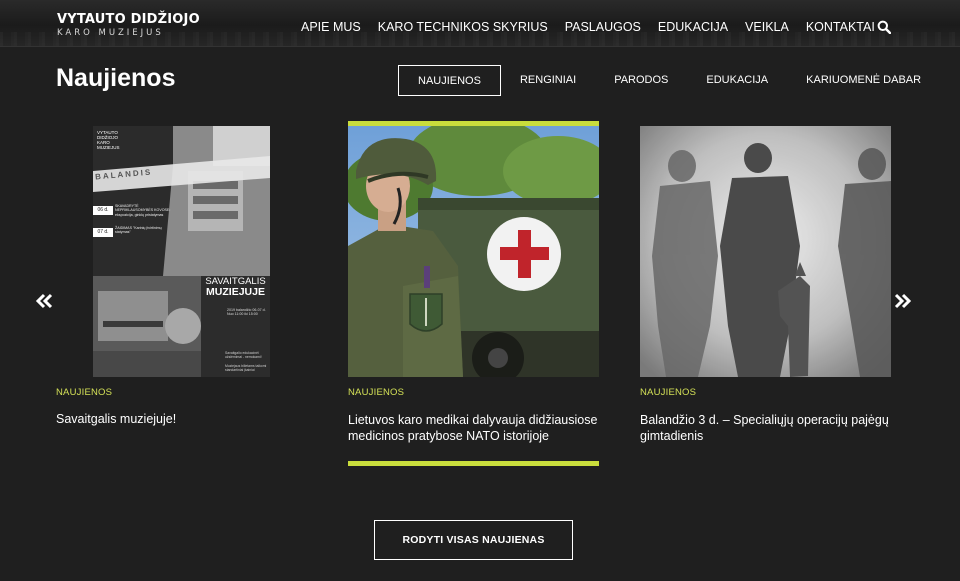  I want to click on nav-item-karo-technikos-skyrius: KARO TECHNIKOS SKYRIUS, so click(463, 27).